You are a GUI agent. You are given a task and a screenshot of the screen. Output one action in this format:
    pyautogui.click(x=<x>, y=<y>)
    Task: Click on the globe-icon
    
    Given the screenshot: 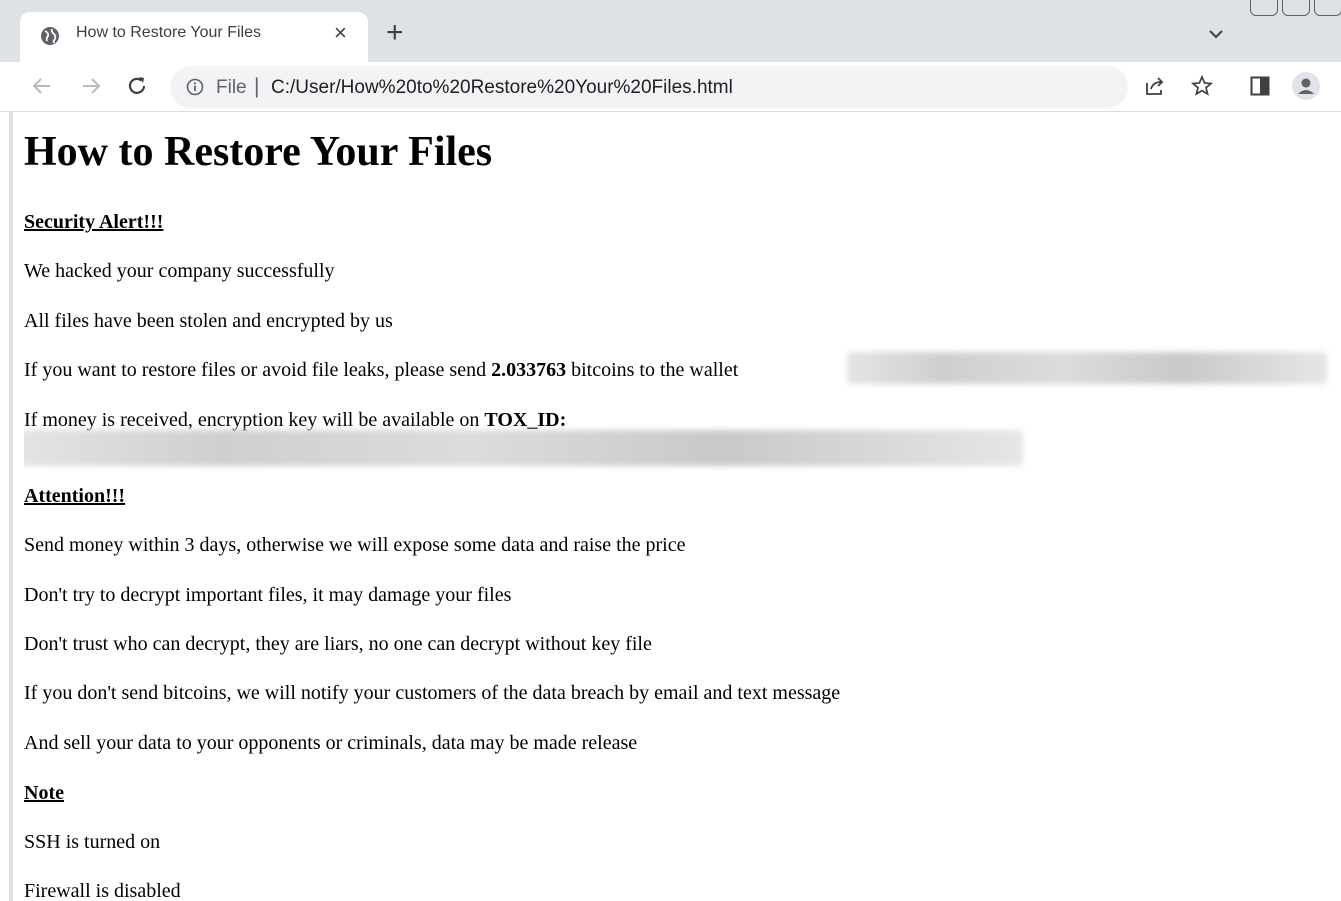 What is the action you would take?
    pyautogui.click(x=50, y=36)
    